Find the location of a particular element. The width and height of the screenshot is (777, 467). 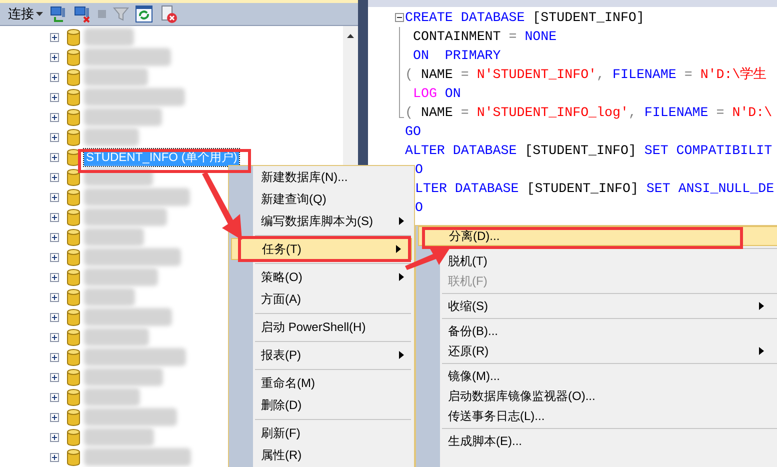

disconnect-icon is located at coordinates (82, 13).